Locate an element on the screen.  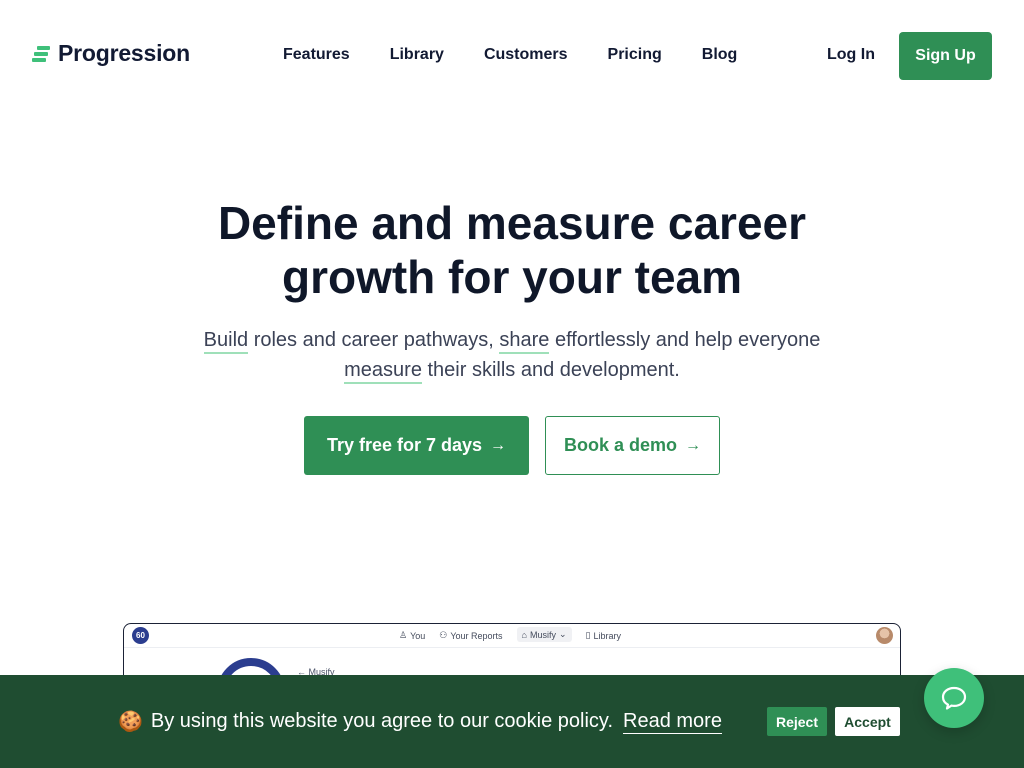
try-free-label: Try free for 7 days is located at coordinates (404, 445).